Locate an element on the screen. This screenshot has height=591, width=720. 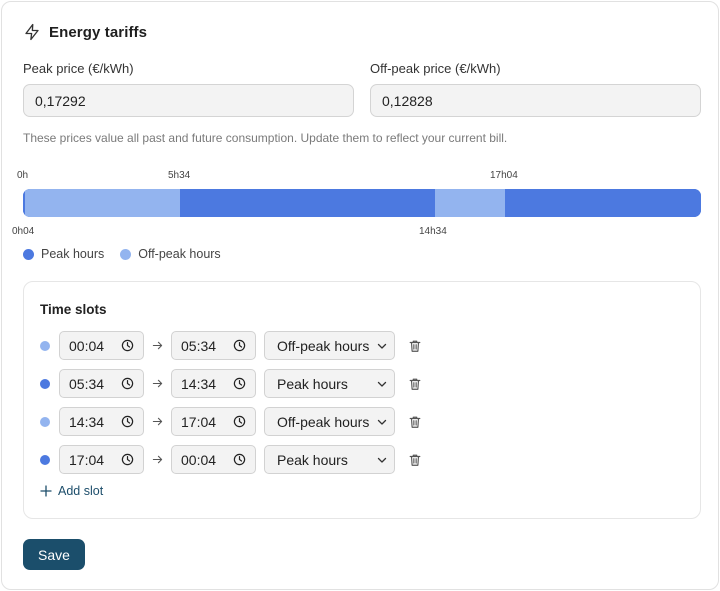
card-title: Energy tariffs is located at coordinates (98, 32).